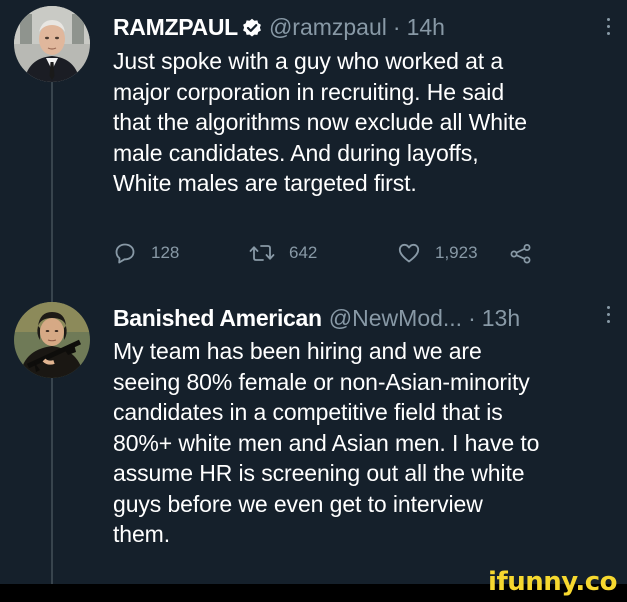 The height and width of the screenshot is (602, 627). I want to click on tweet-header: RAMZPAUL @ramzpaul · 14h, so click(279, 27).